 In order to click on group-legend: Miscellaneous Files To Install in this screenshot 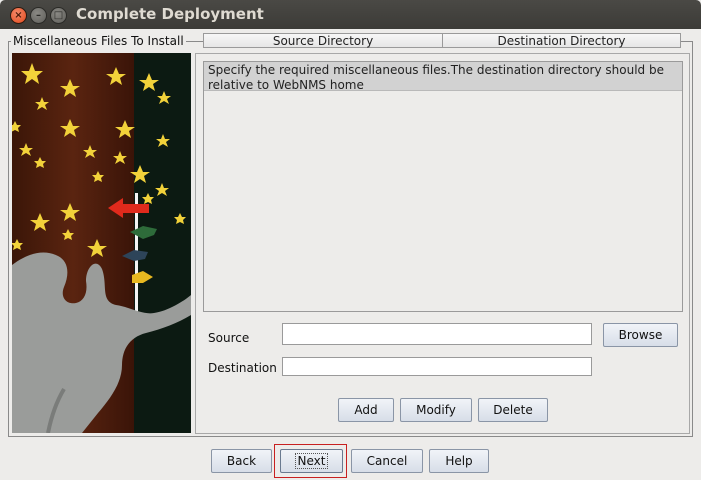, I will do `click(98, 41)`.